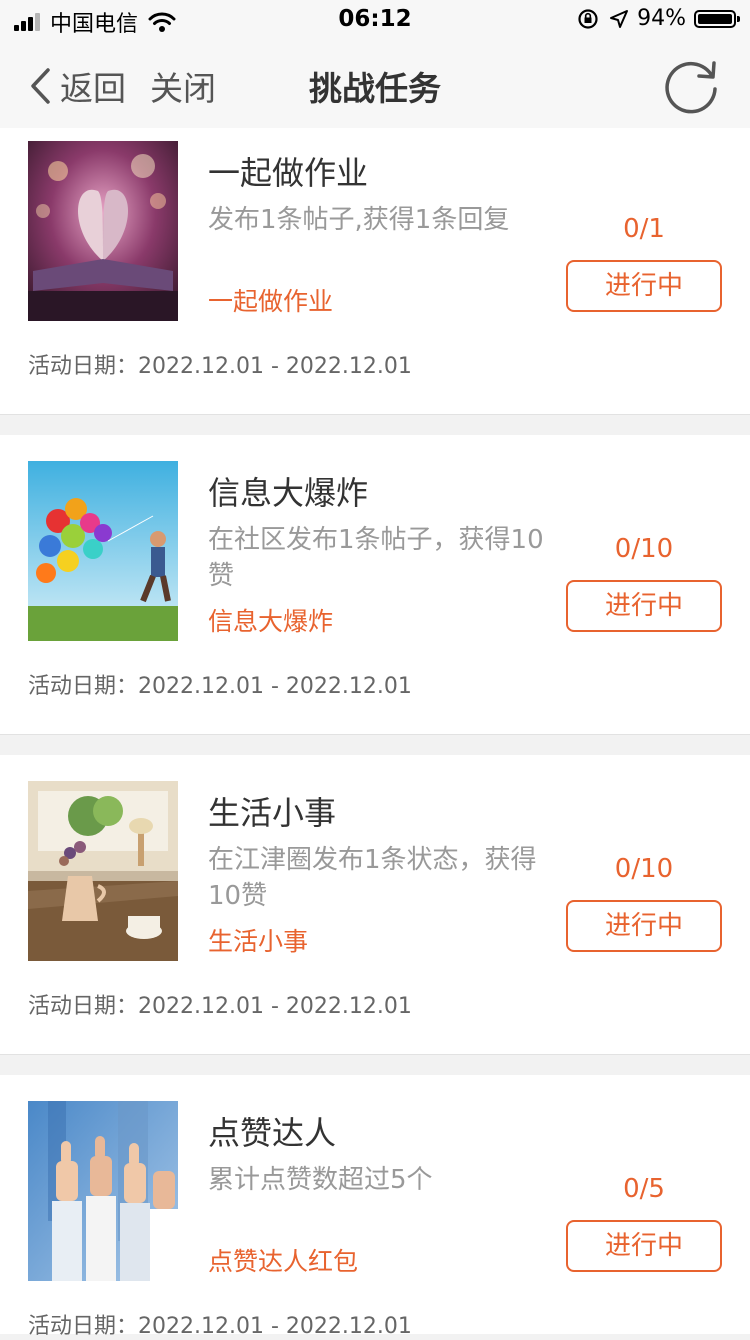 The width and height of the screenshot is (750, 1340). I want to click on task-description: 发布1条帖子,获得1条回复, so click(359, 220).